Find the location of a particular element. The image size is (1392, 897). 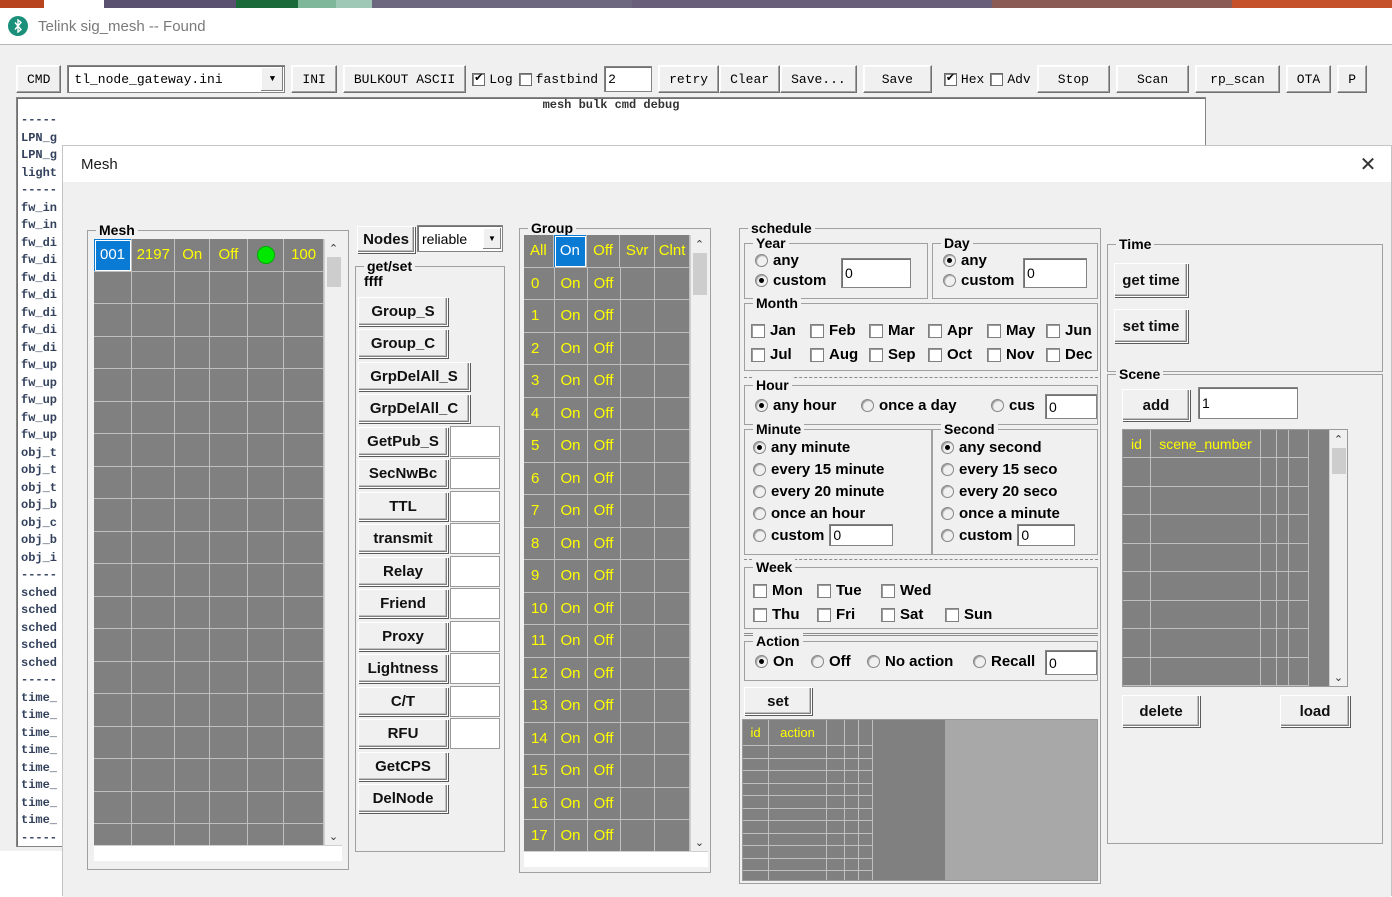

group-row: 8 On Off is located at coordinates (607, 543).